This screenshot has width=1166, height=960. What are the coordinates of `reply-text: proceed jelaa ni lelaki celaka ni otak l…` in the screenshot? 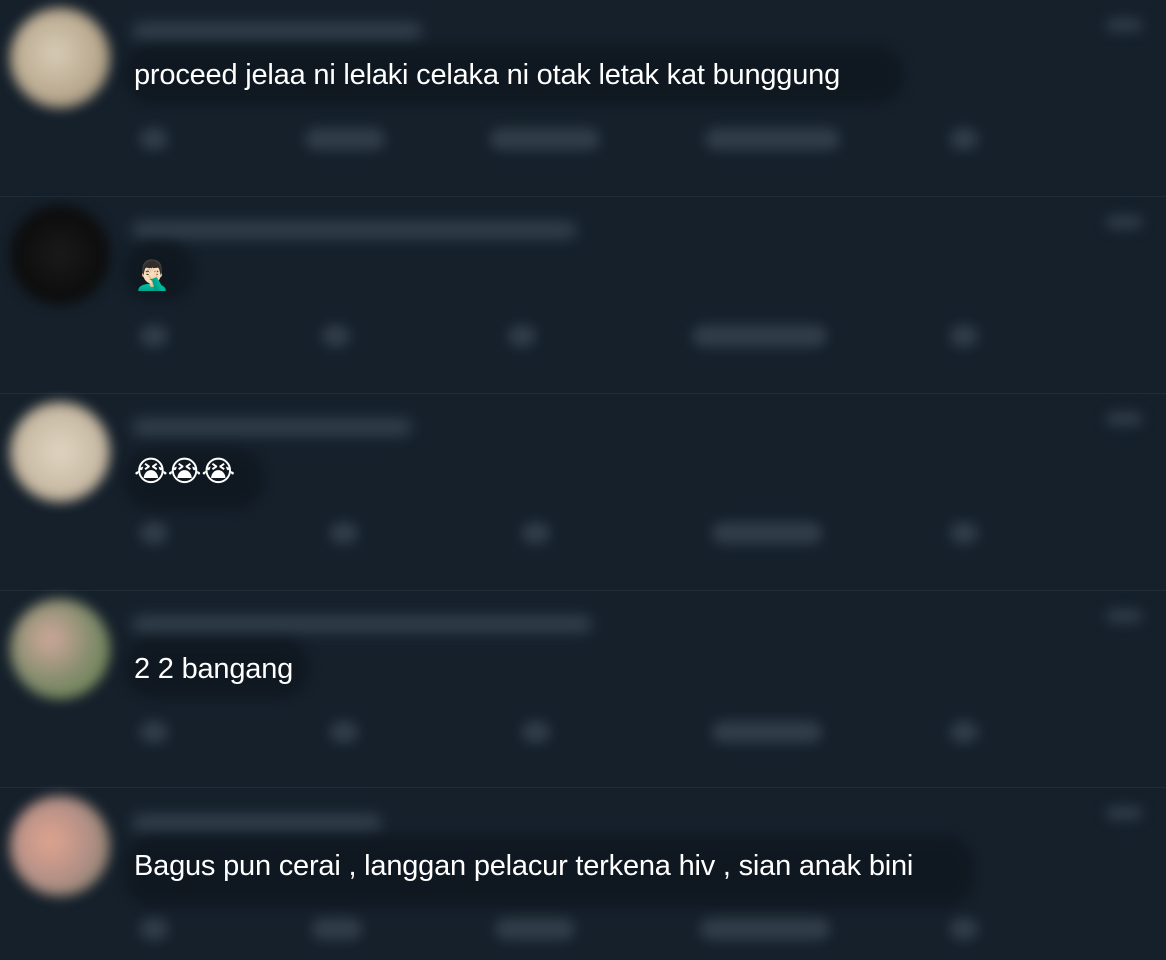 It's located at (487, 75).